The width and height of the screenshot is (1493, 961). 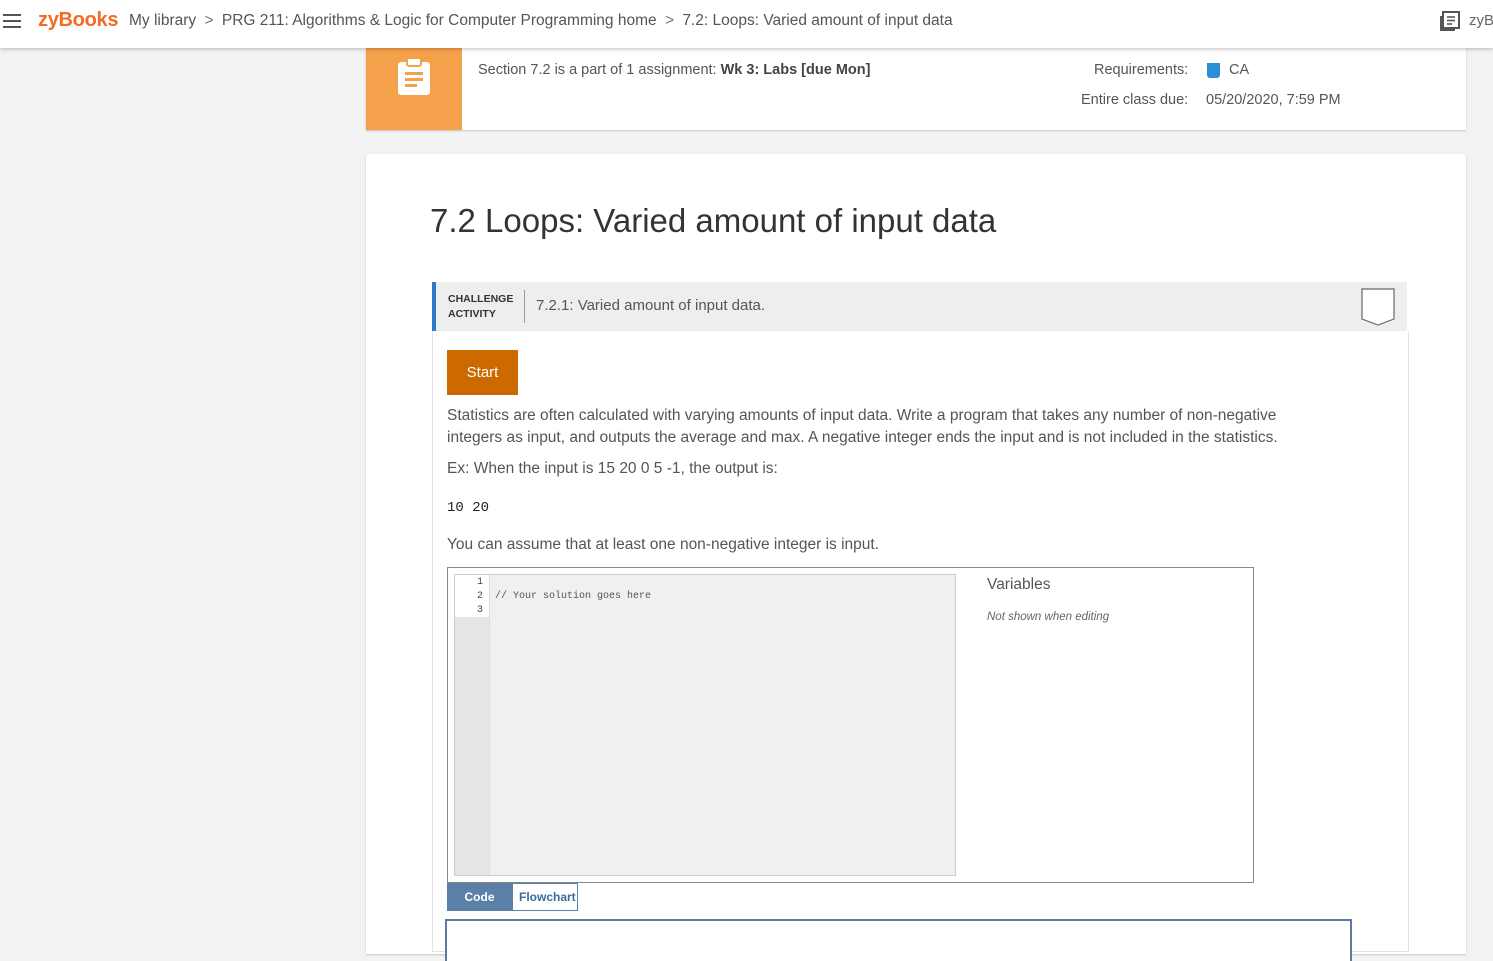 I want to click on library-icon, so click(x=1450, y=21).